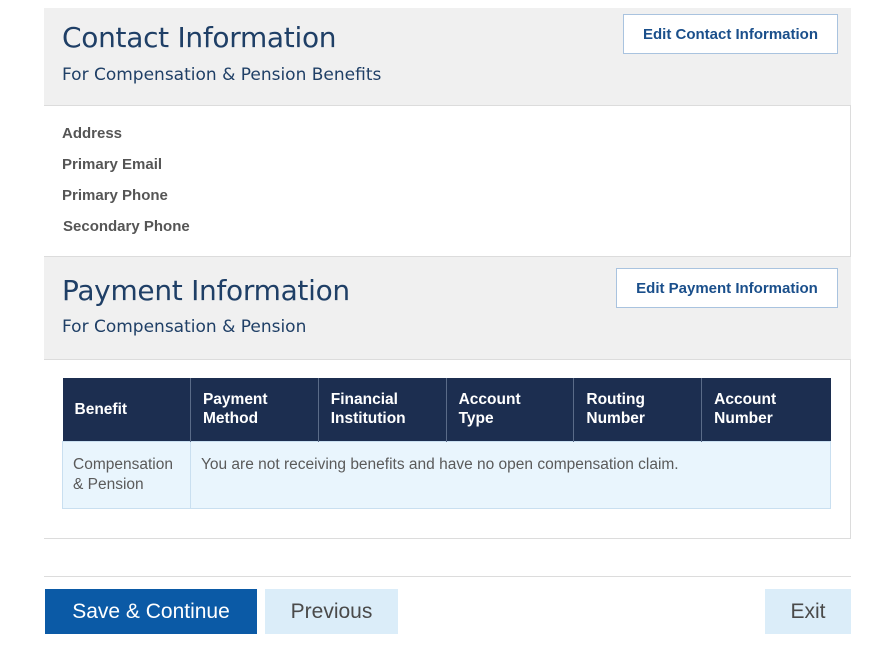  I want to click on primary-phone-label: Primary Phone, so click(115, 195).